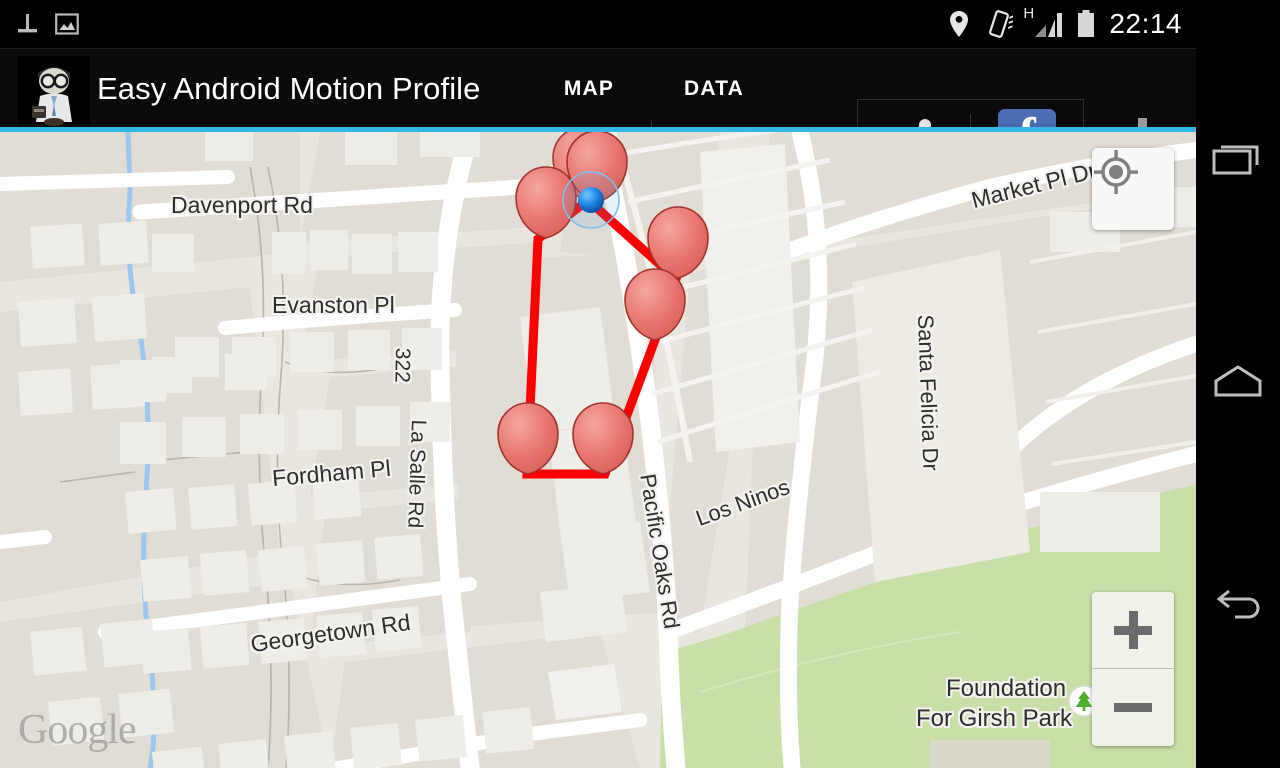 The width and height of the screenshot is (1280, 768). I want to click on zoom-out-button, so click(1133, 707).